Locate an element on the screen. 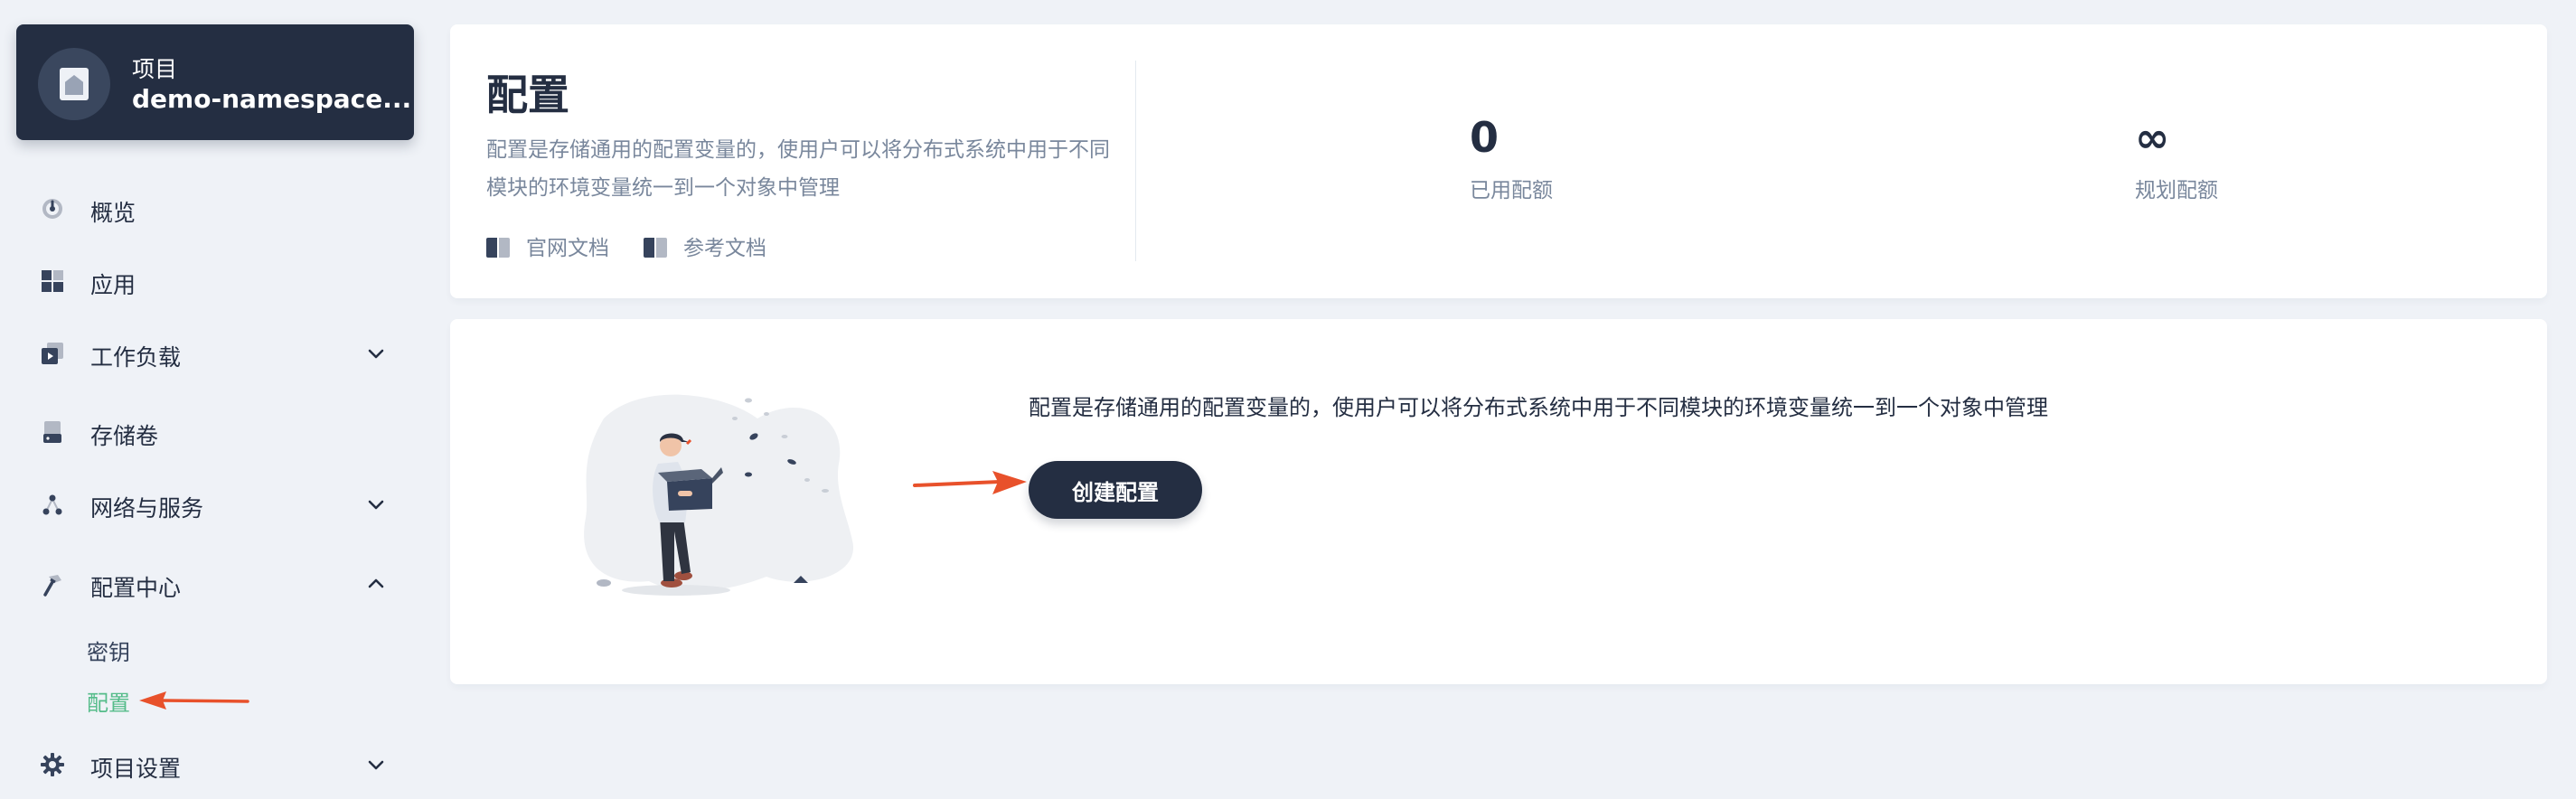 Image resolution: width=2576 pixels, height=799 pixels. network-icon is located at coordinates (52, 504).